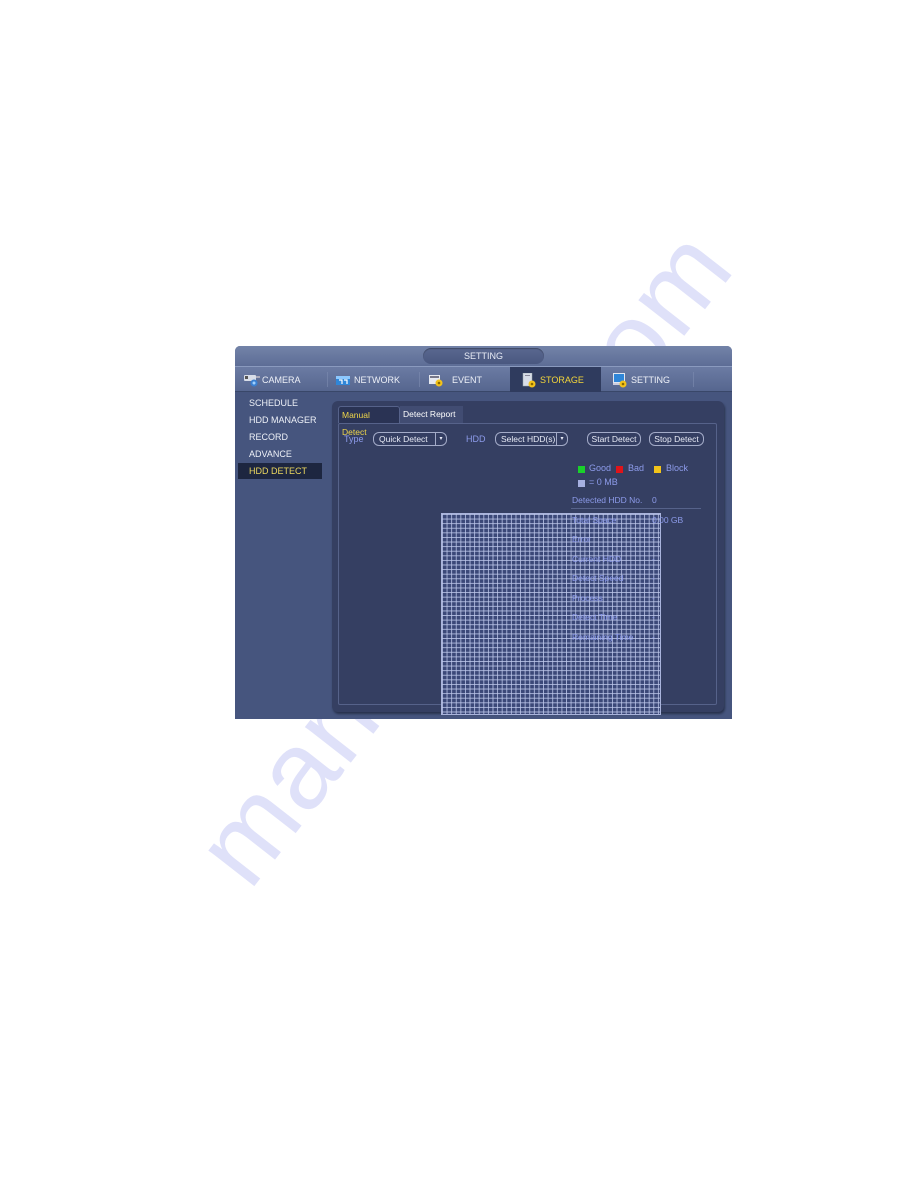 The height and width of the screenshot is (1188, 918). I want to click on tab-setting-label: SETTING, so click(651, 379).